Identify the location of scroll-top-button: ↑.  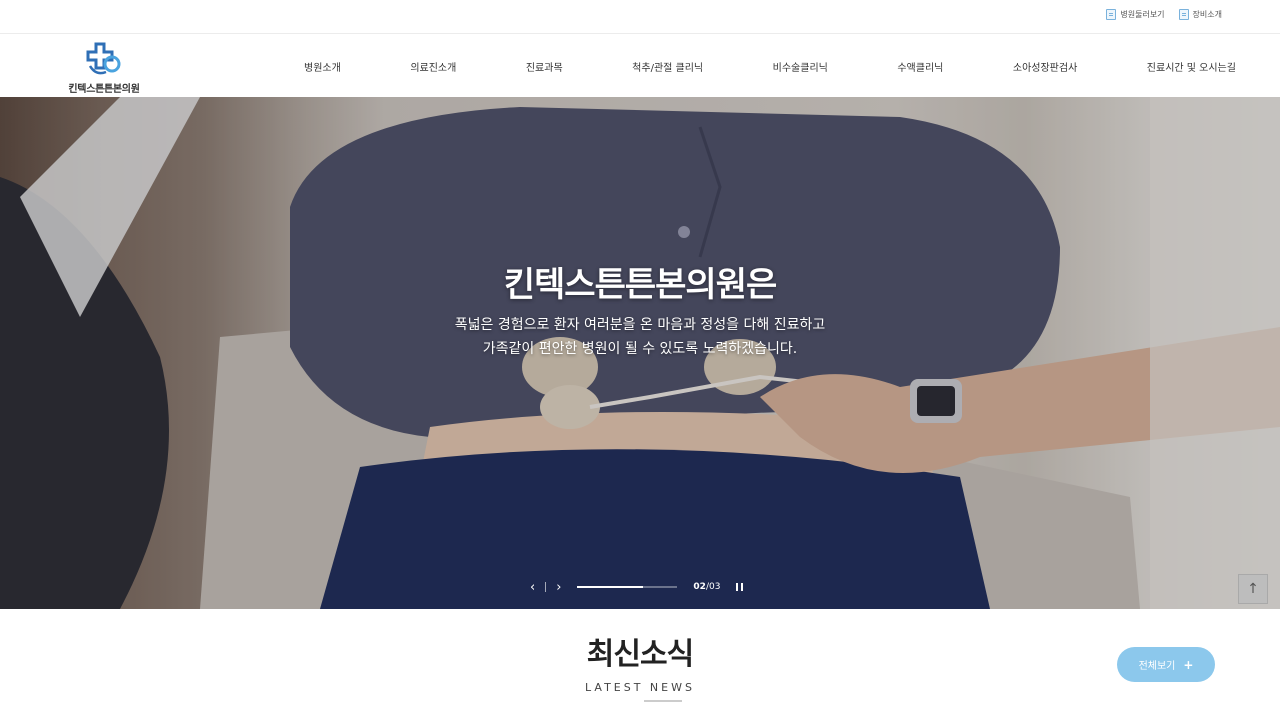
(1253, 589).